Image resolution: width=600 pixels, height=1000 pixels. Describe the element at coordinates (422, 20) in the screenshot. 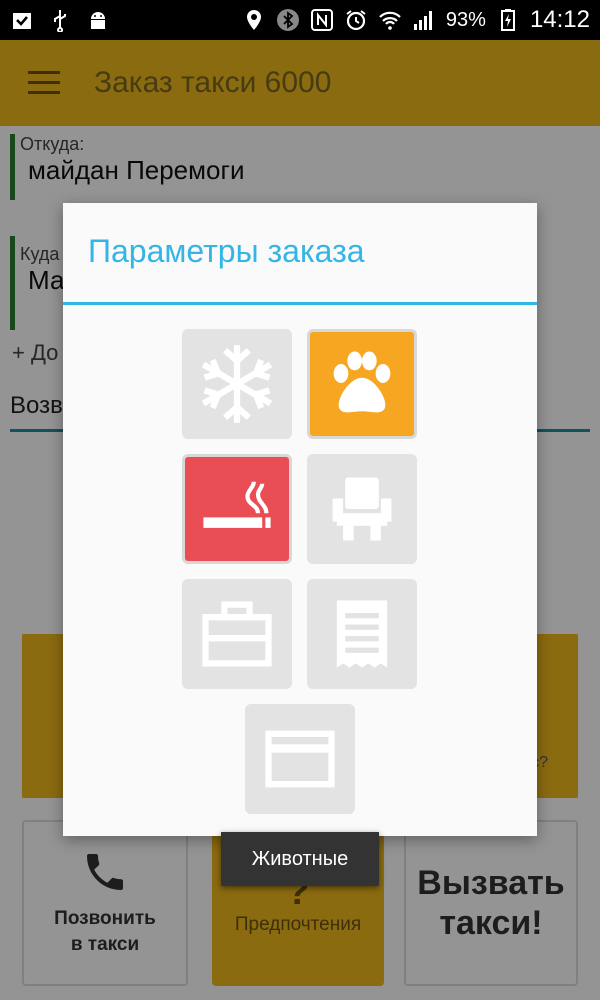

I see `signal-icon` at that location.